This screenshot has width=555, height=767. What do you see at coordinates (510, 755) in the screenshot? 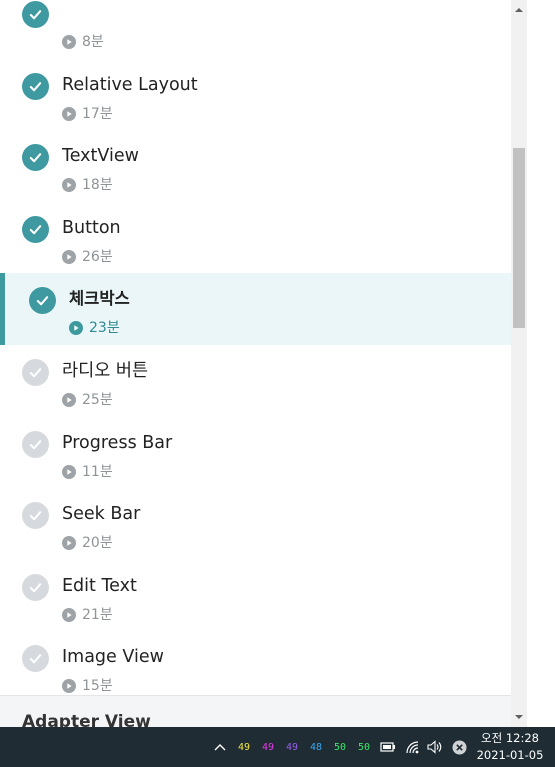
I see `clock-date: 2021-01-05` at bounding box center [510, 755].